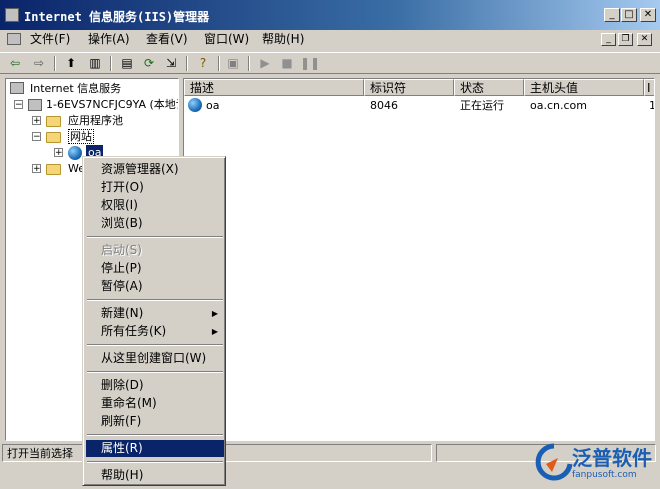 Image resolution: width=660 pixels, height=489 pixels. What do you see at coordinates (155, 313) in the screenshot?
I see `menu-item-new: 新建(N) ▶` at bounding box center [155, 313].